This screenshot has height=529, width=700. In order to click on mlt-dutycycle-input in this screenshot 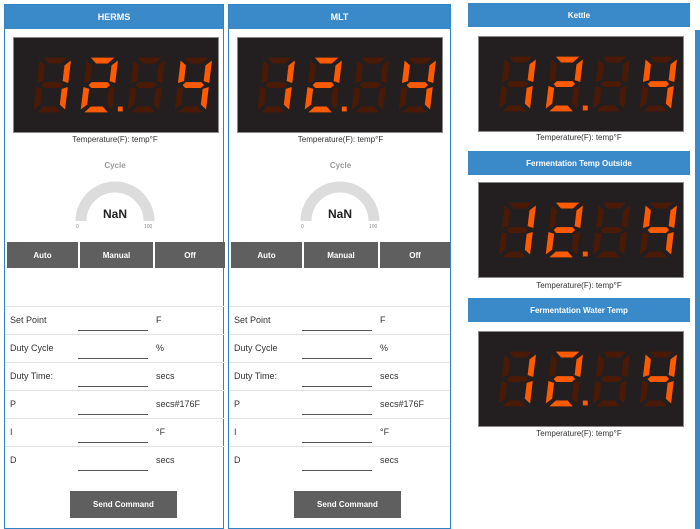, I will do `click(337, 348)`.